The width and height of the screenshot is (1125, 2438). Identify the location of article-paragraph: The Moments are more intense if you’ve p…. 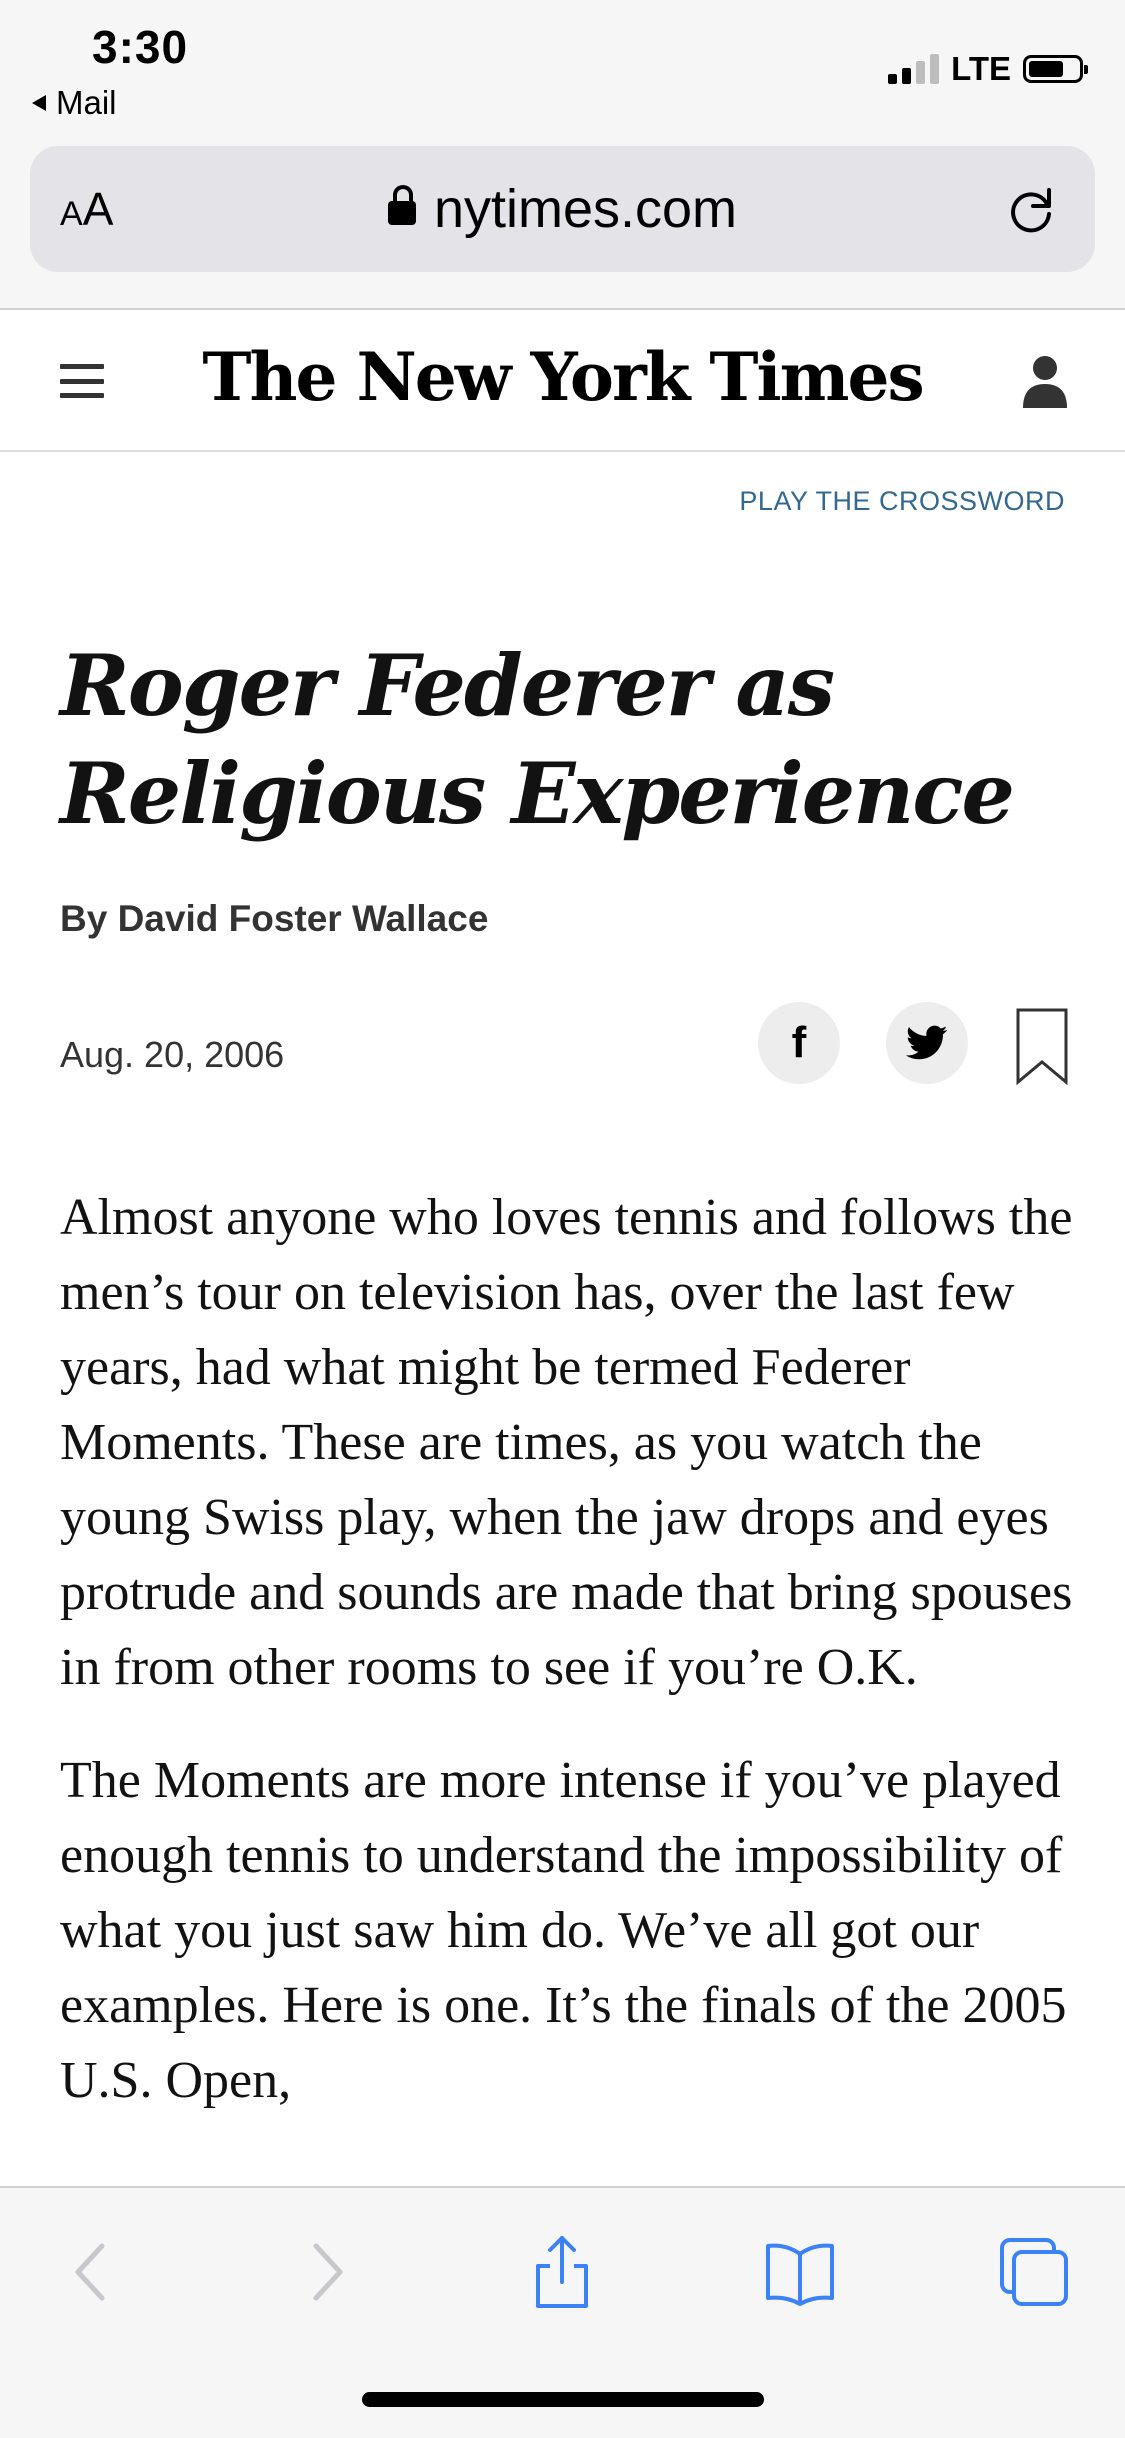
(563, 1930).